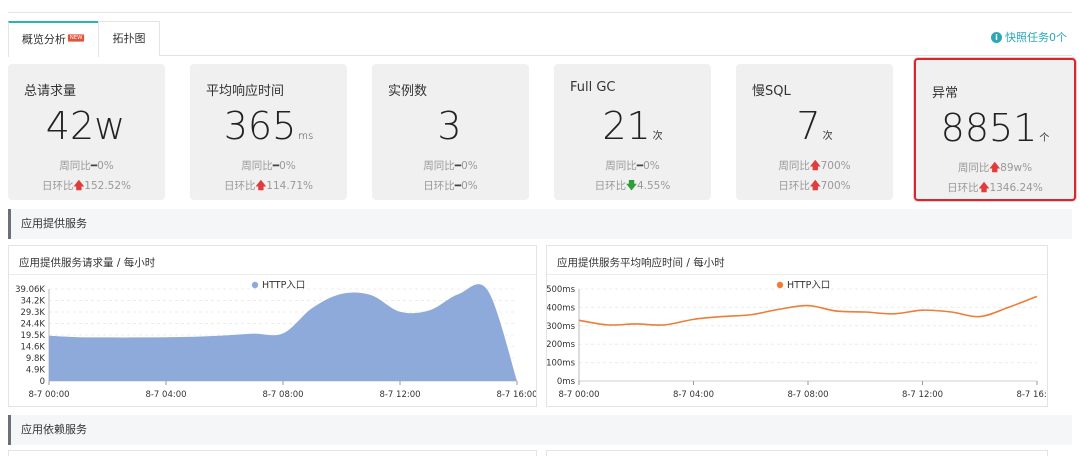 The image size is (1080, 456). Describe the element at coordinates (107, 186) in the screenshot. I see `day-compare-value: 152.52%` at that location.